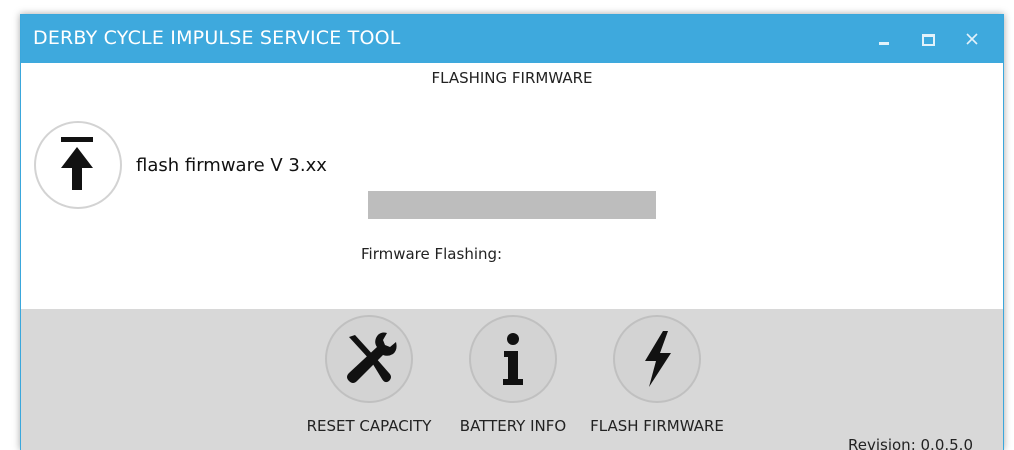 This screenshot has height=450, width=1014. I want to click on upload-icon-circle, so click(78, 165).